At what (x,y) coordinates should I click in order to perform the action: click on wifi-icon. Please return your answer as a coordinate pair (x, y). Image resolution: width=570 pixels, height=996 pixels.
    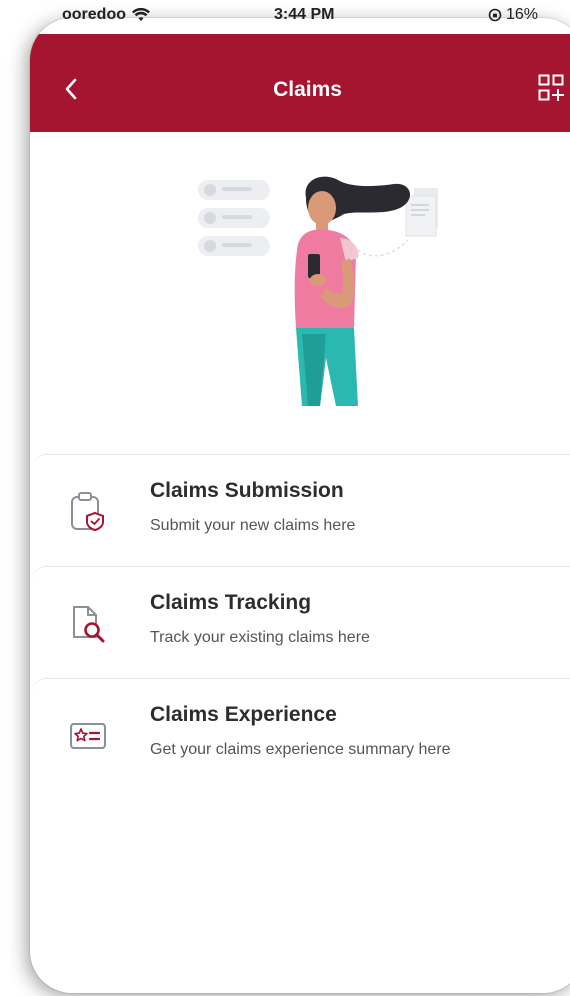
    Looking at the image, I should click on (141, 14).